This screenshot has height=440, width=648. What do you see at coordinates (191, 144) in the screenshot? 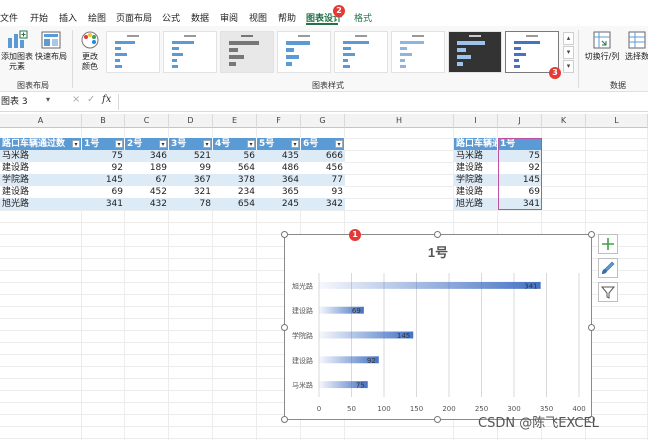
I see `table-header-cell: 3号 ▾` at bounding box center [191, 144].